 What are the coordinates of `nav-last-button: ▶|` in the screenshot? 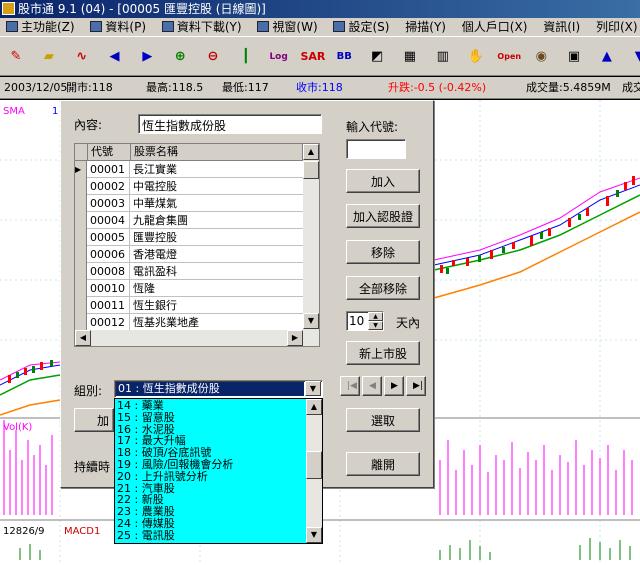 It's located at (416, 386).